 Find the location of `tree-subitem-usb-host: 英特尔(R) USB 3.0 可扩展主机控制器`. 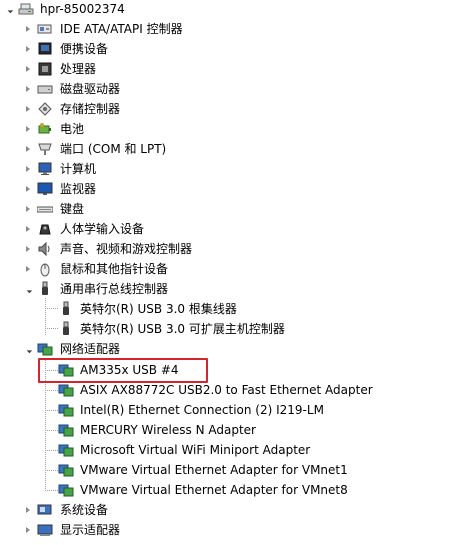

tree-subitem-usb-host: 英特尔(R) USB 3.0 可扩展主机控制器 is located at coordinates (230, 329).